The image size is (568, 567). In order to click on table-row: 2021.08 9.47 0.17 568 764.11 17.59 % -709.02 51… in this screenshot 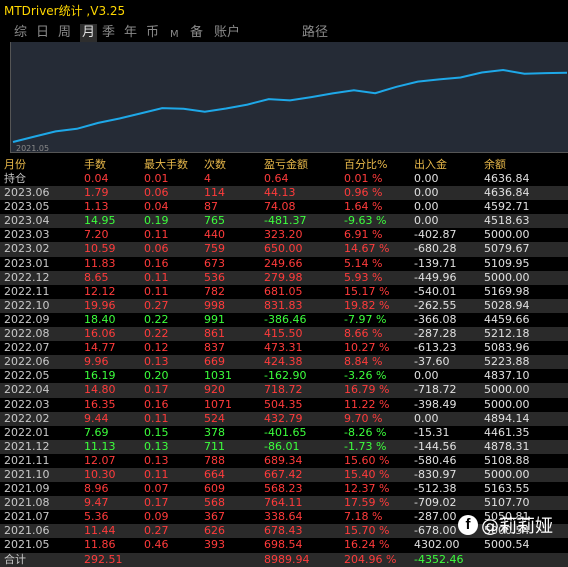, I will do `click(284, 503)`.